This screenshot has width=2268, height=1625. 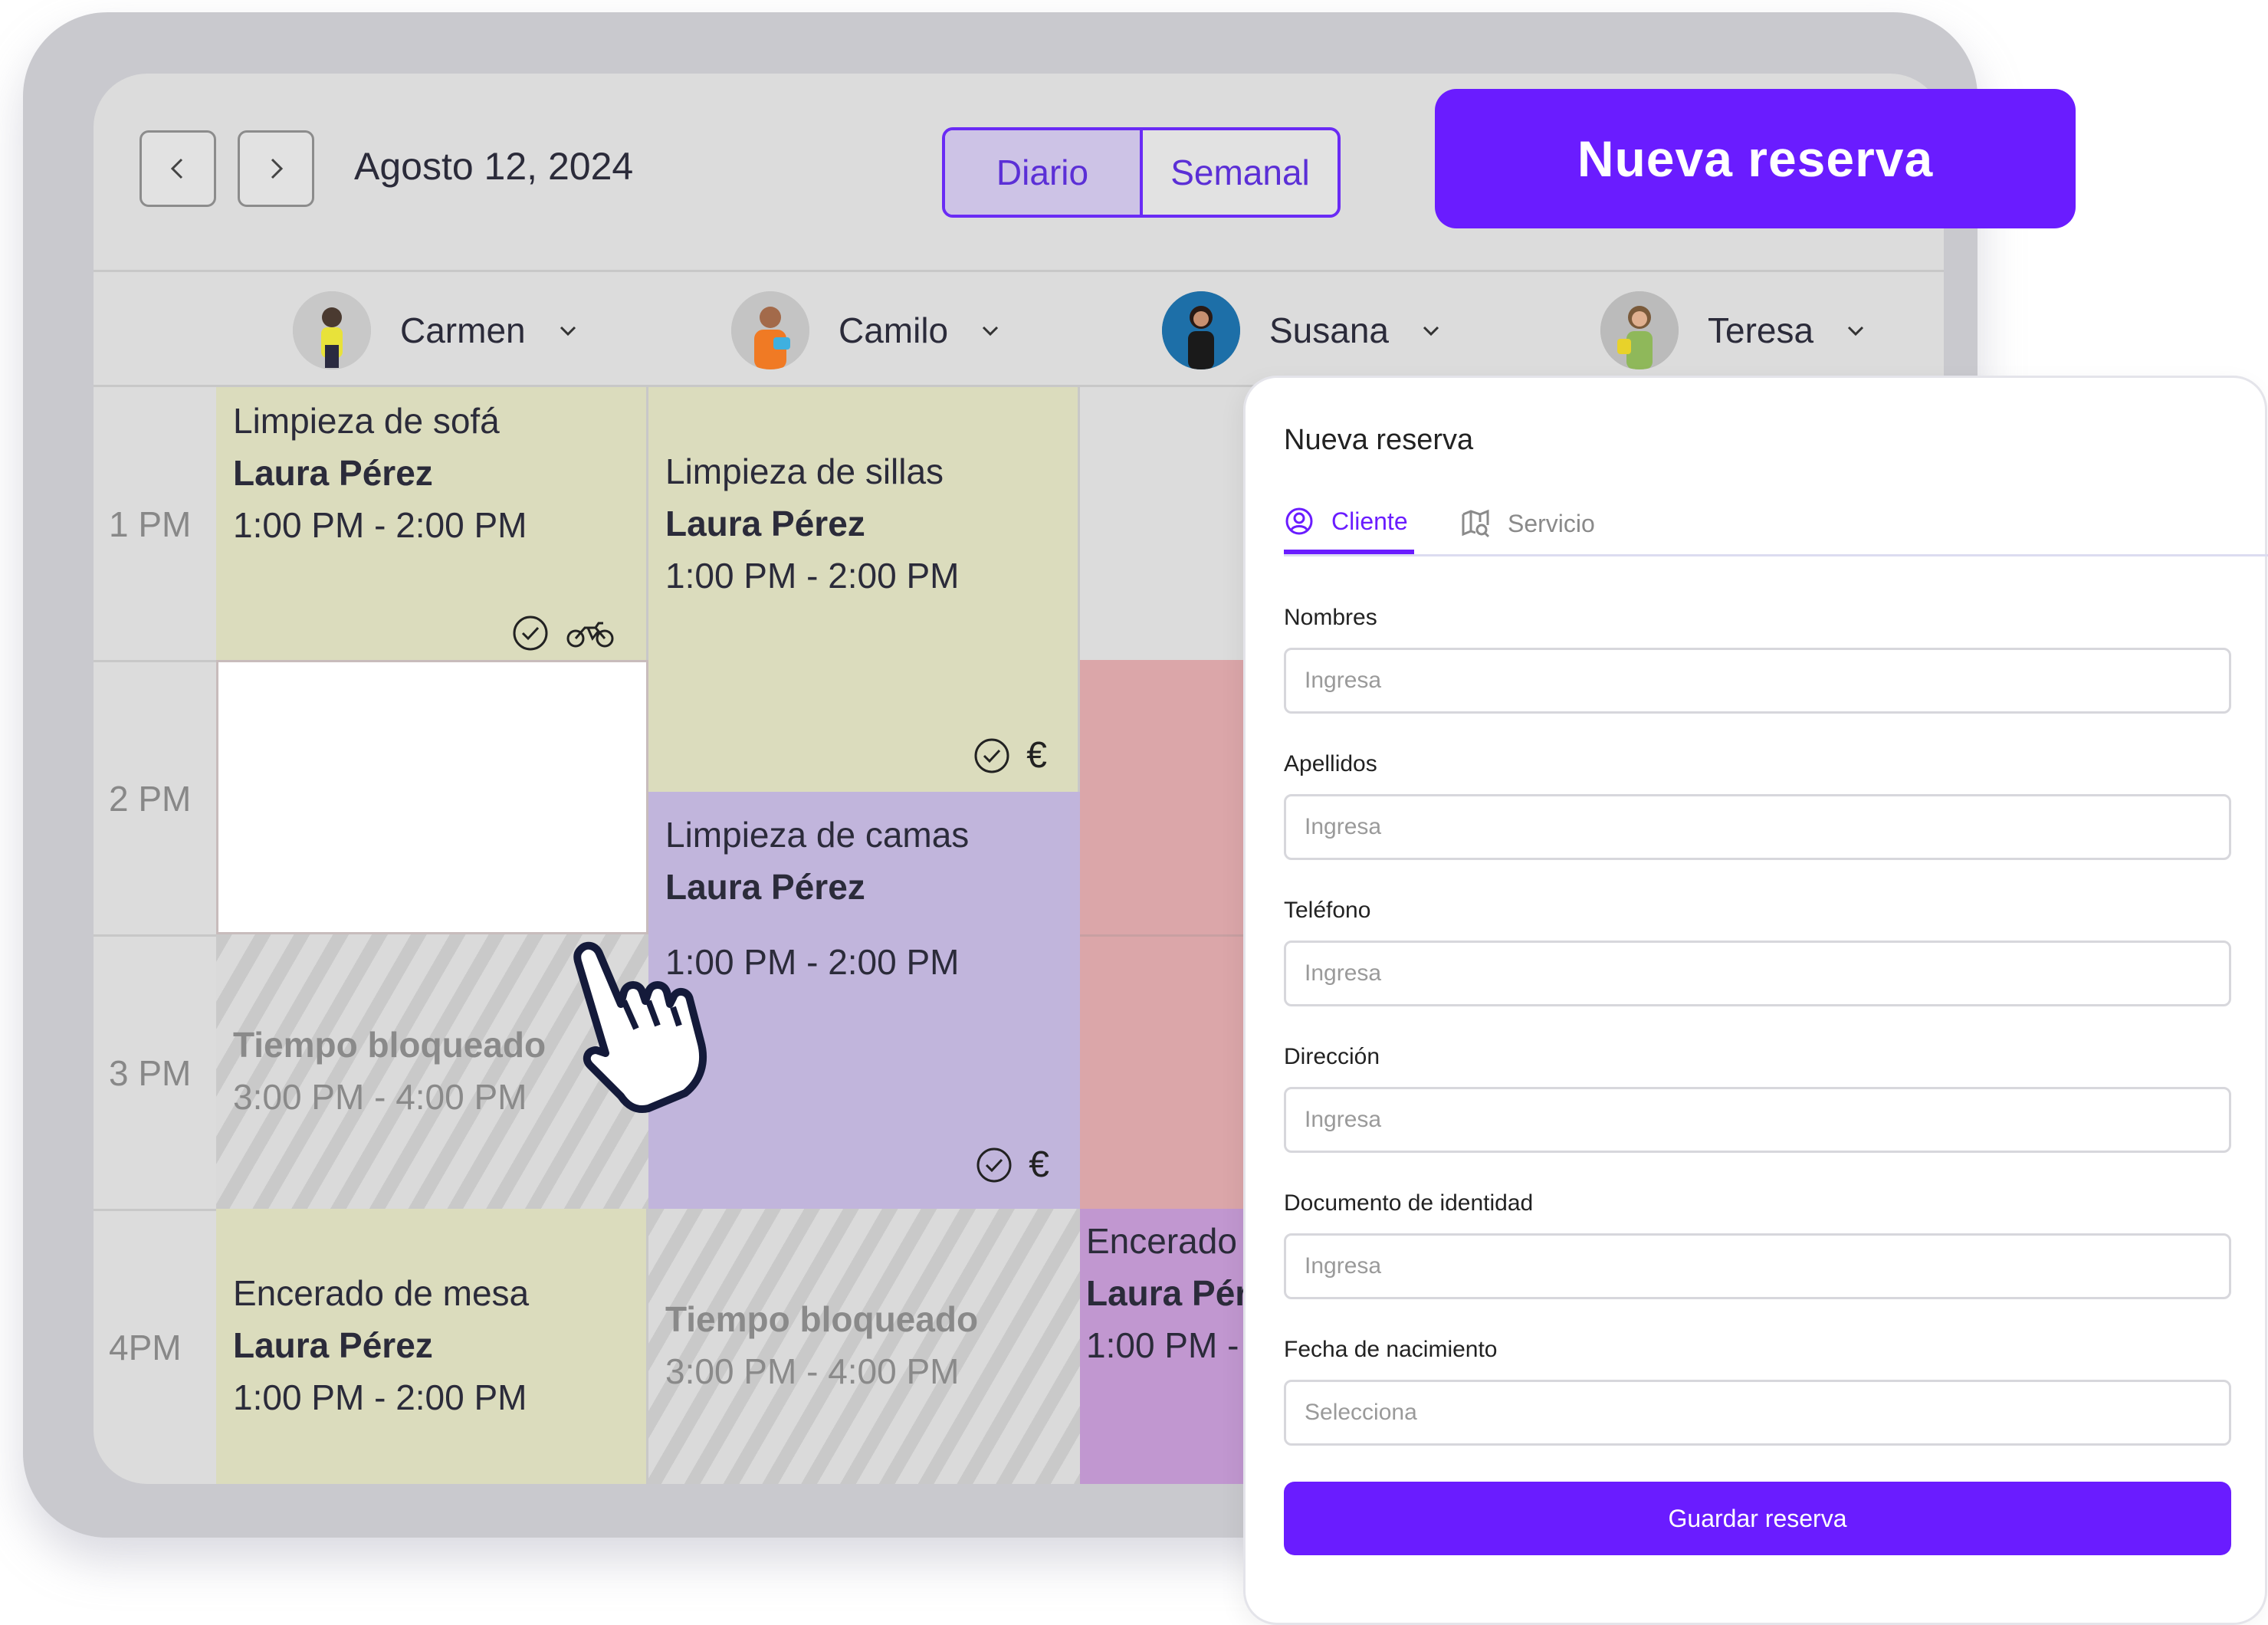 What do you see at coordinates (1299, 521) in the screenshot?
I see `user-circle-icon` at bounding box center [1299, 521].